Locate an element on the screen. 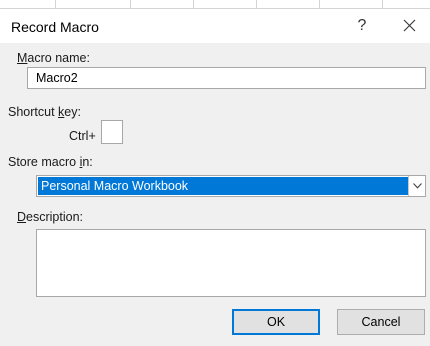 This screenshot has height=346, width=430. chevron-down-icon is located at coordinates (417, 186).